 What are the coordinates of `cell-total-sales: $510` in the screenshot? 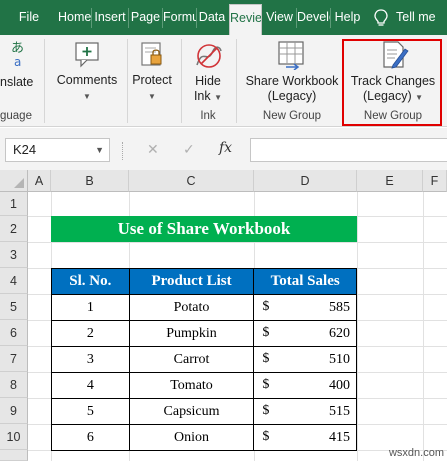 It's located at (305, 359).